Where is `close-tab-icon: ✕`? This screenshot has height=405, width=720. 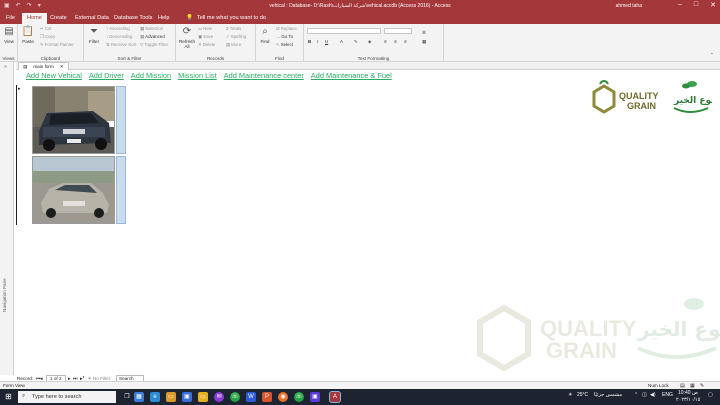
close-tab-icon: ✕ is located at coordinates (62, 66).